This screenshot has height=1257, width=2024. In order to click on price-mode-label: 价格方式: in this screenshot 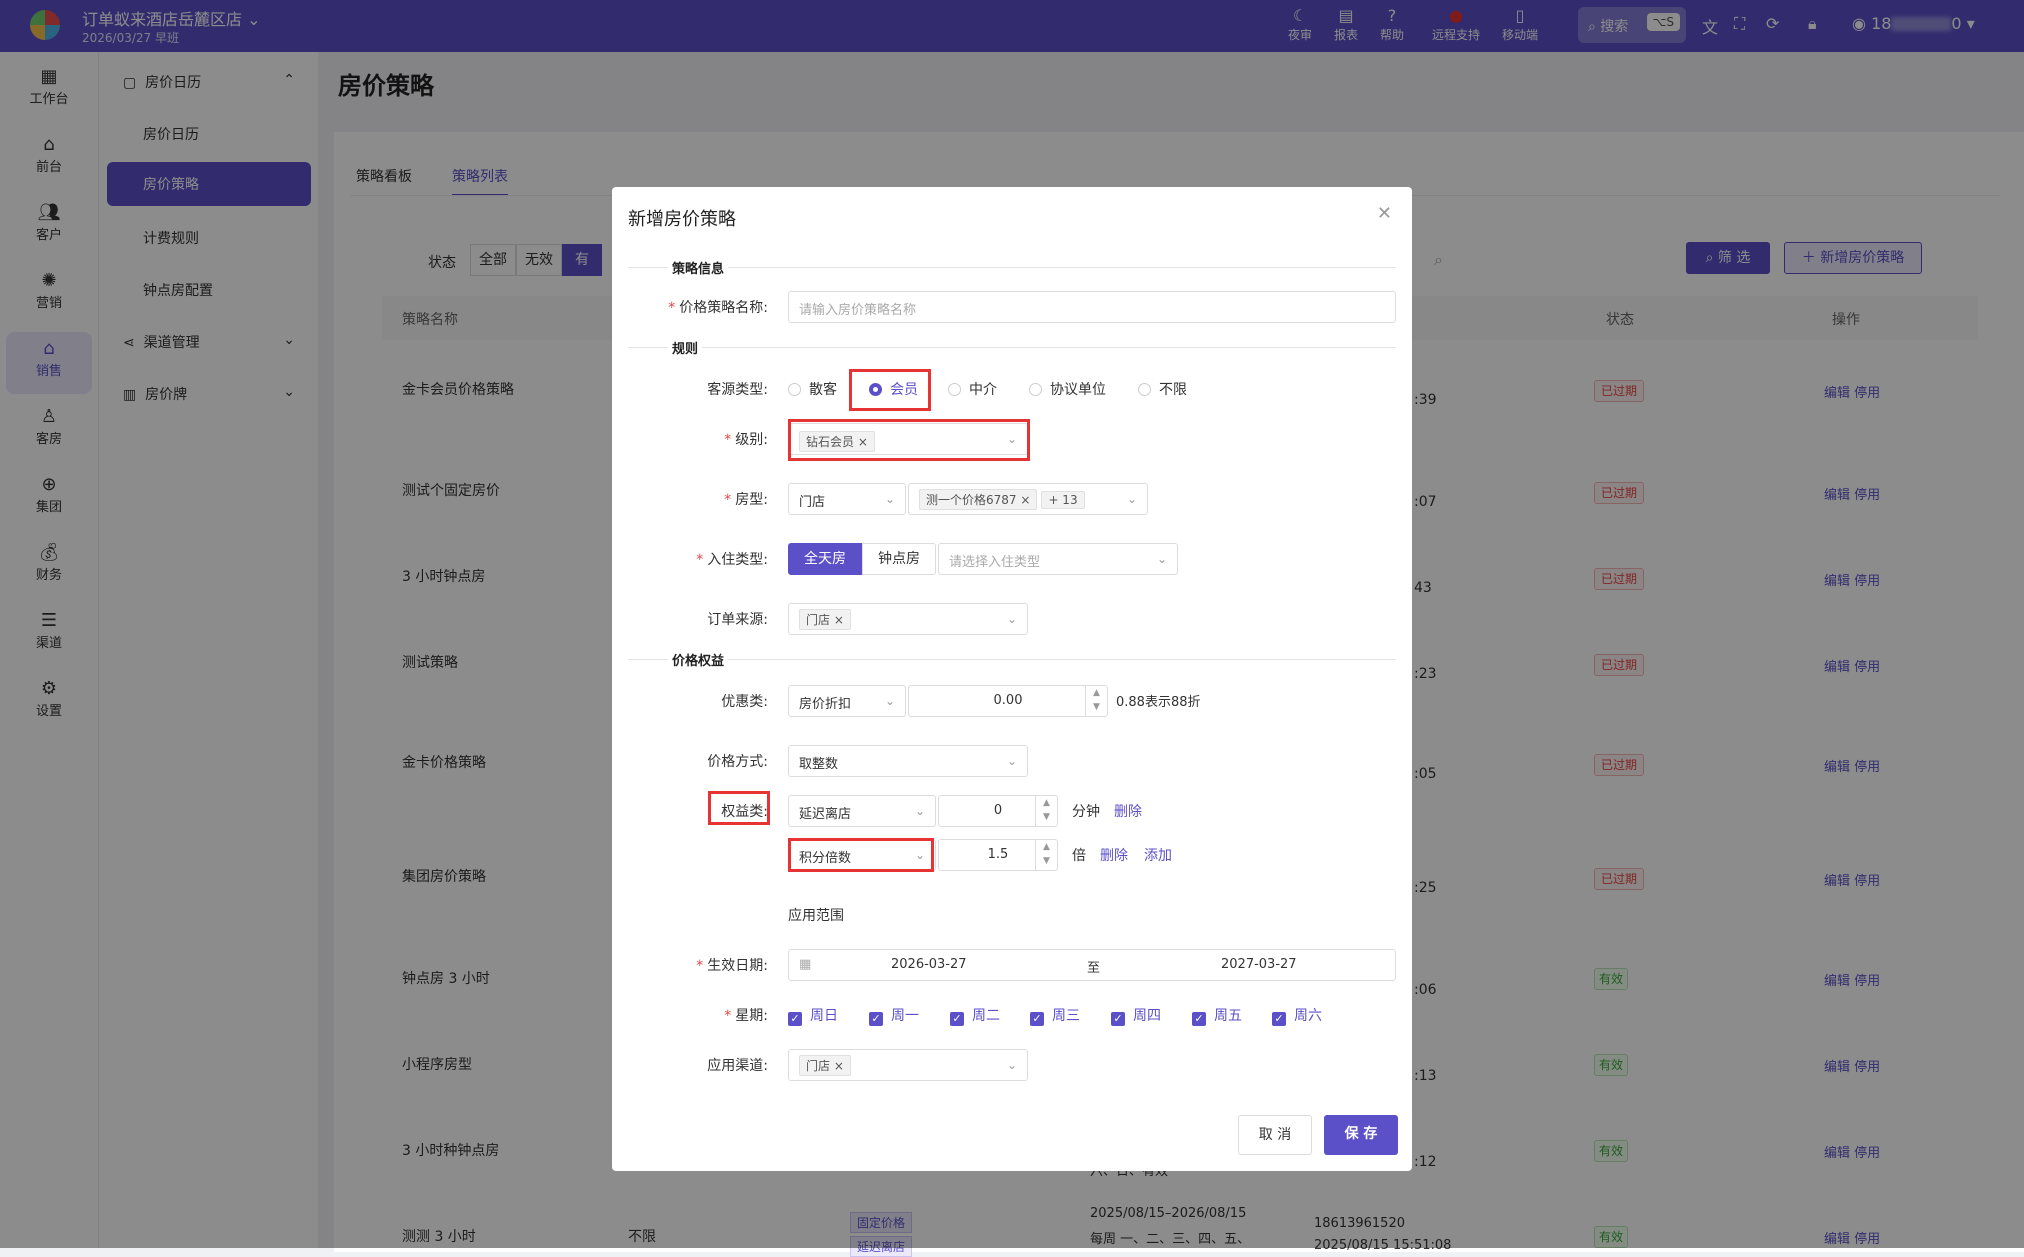, I will do `click(737, 762)`.